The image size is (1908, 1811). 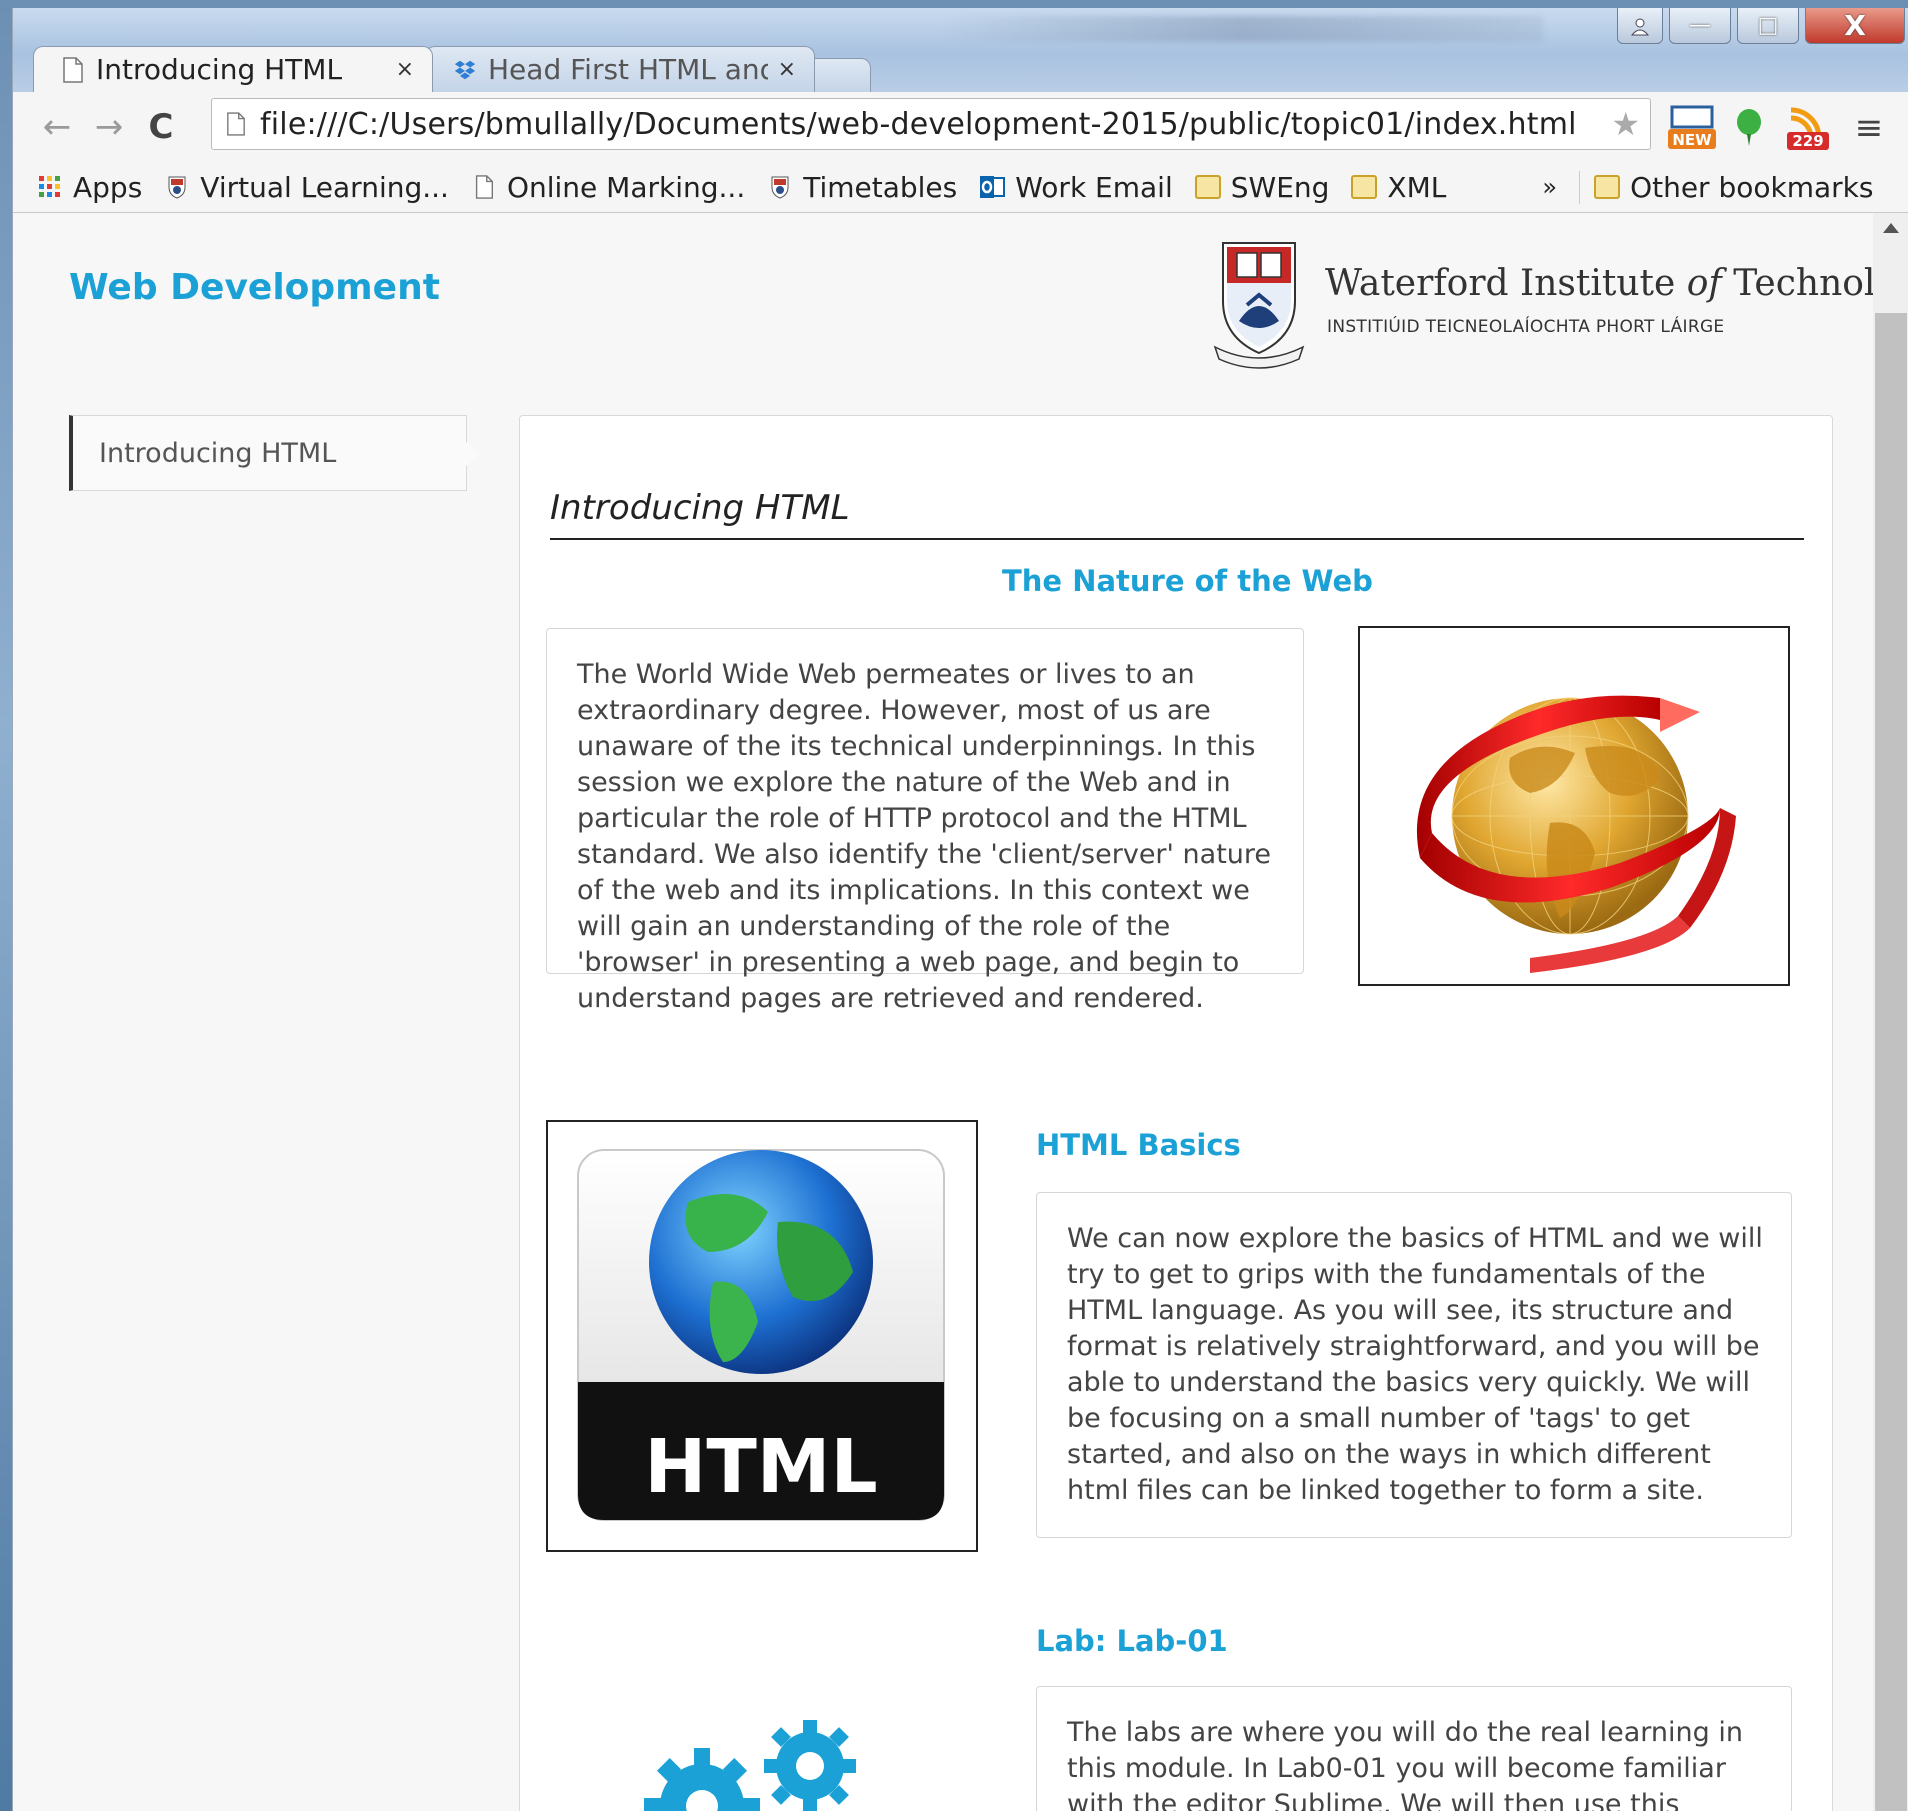 I want to click on tab-introducing-html: Introducing HTML ×, so click(x=233, y=69).